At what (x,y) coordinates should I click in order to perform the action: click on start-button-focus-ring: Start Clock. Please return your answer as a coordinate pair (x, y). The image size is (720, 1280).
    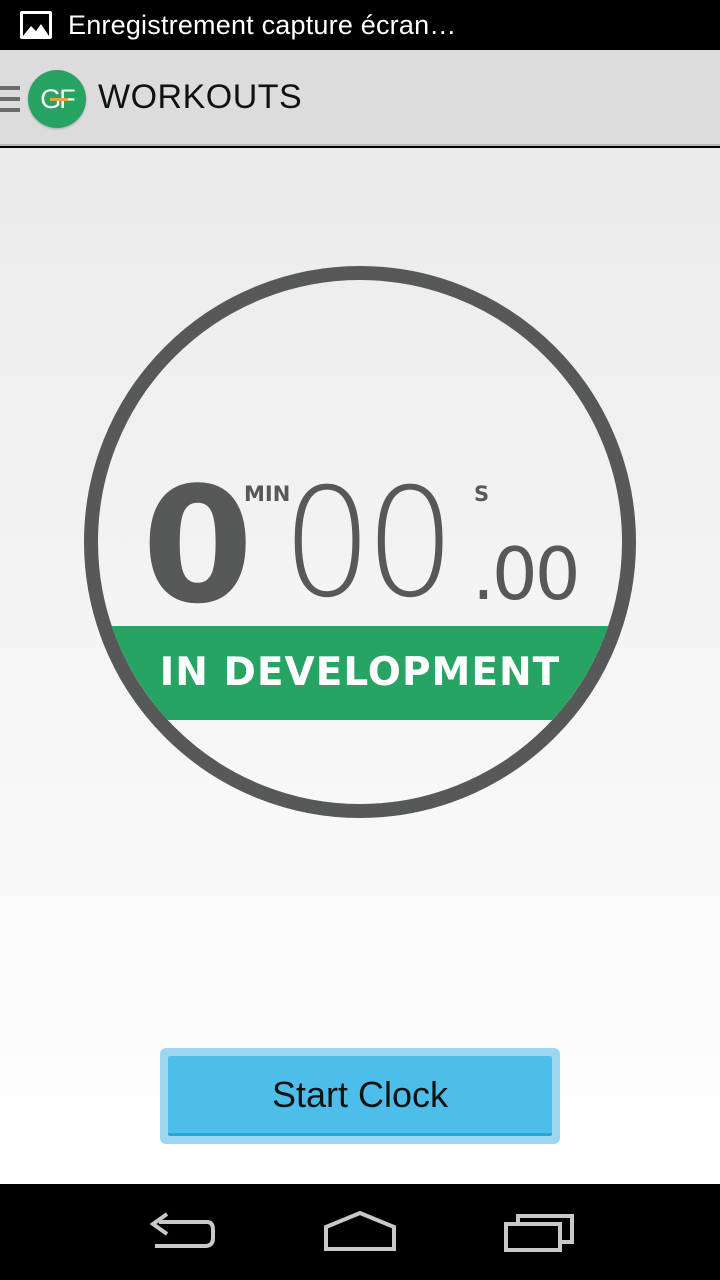
    Looking at the image, I should click on (360, 1096).